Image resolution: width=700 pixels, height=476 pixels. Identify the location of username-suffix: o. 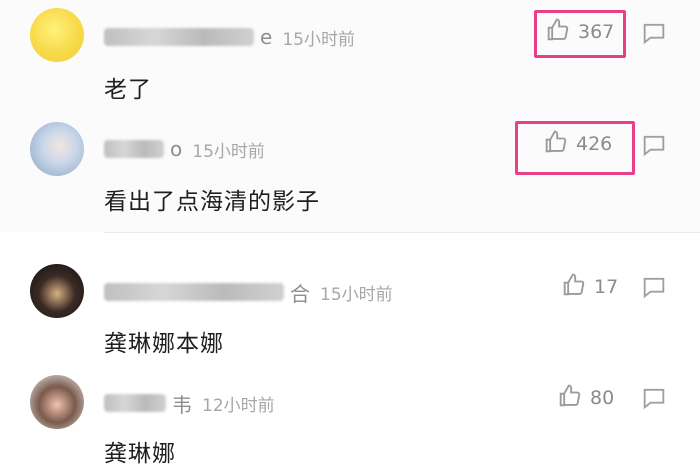
(176, 149).